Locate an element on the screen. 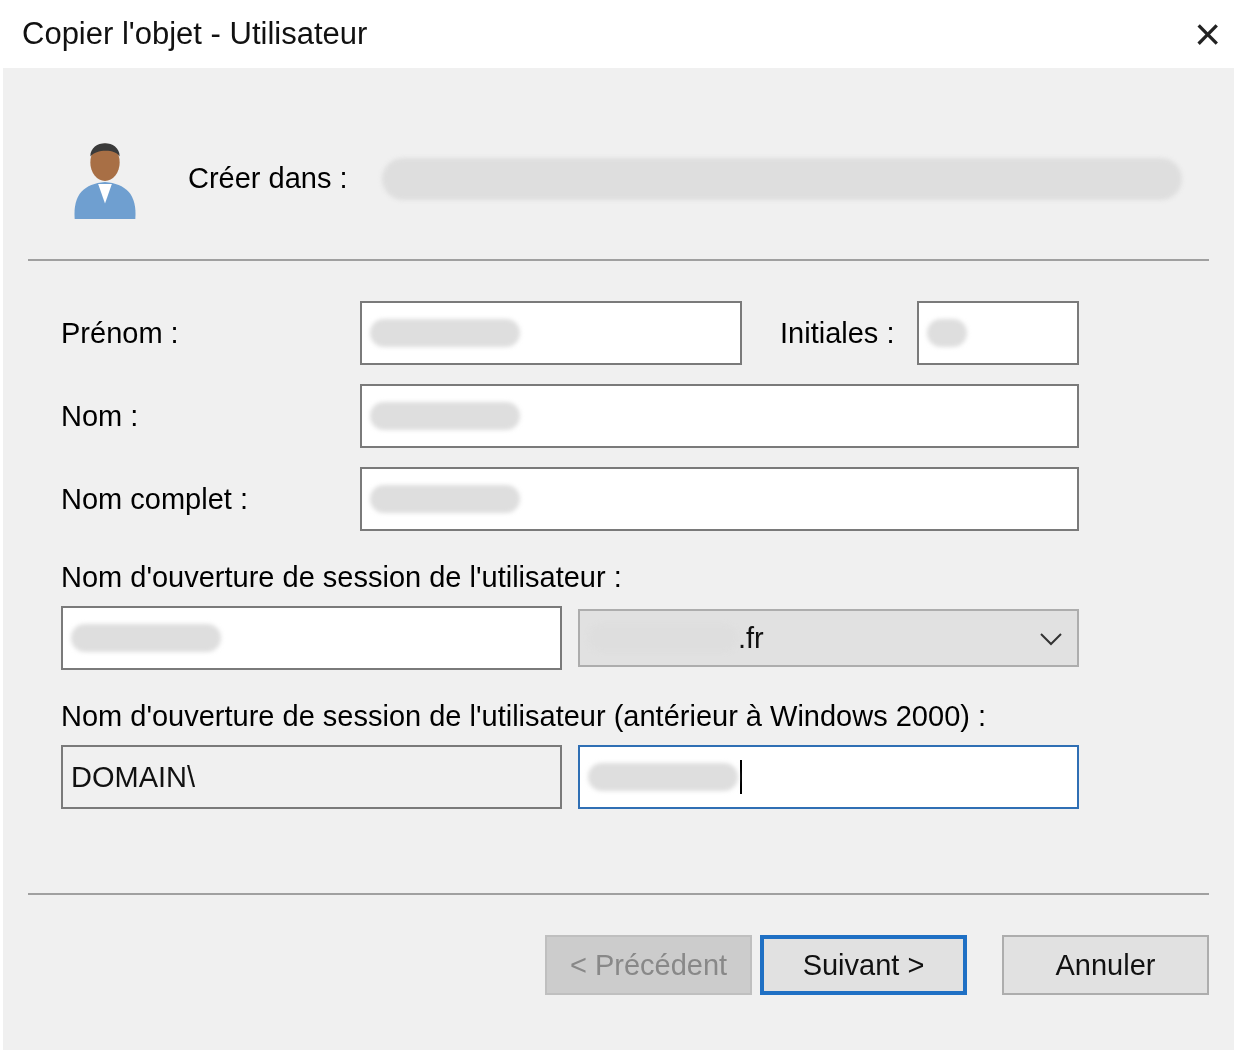 The image size is (1237, 1050). window-title: Copier l'objet - Utilisateur is located at coordinates (195, 34).